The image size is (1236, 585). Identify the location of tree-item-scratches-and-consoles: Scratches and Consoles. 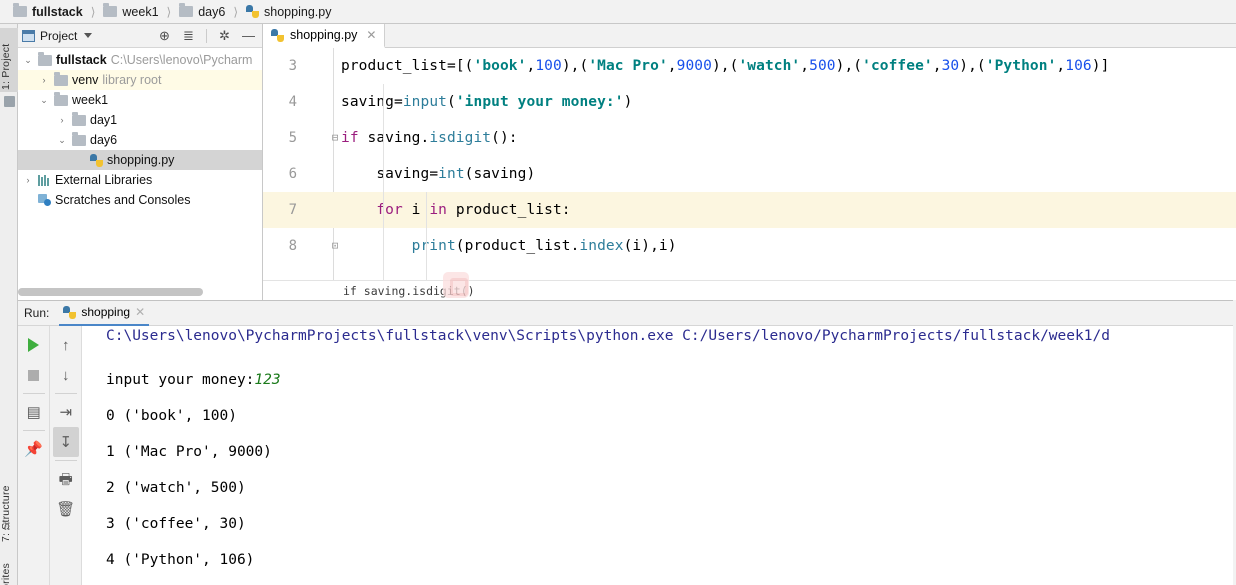
(140, 200).